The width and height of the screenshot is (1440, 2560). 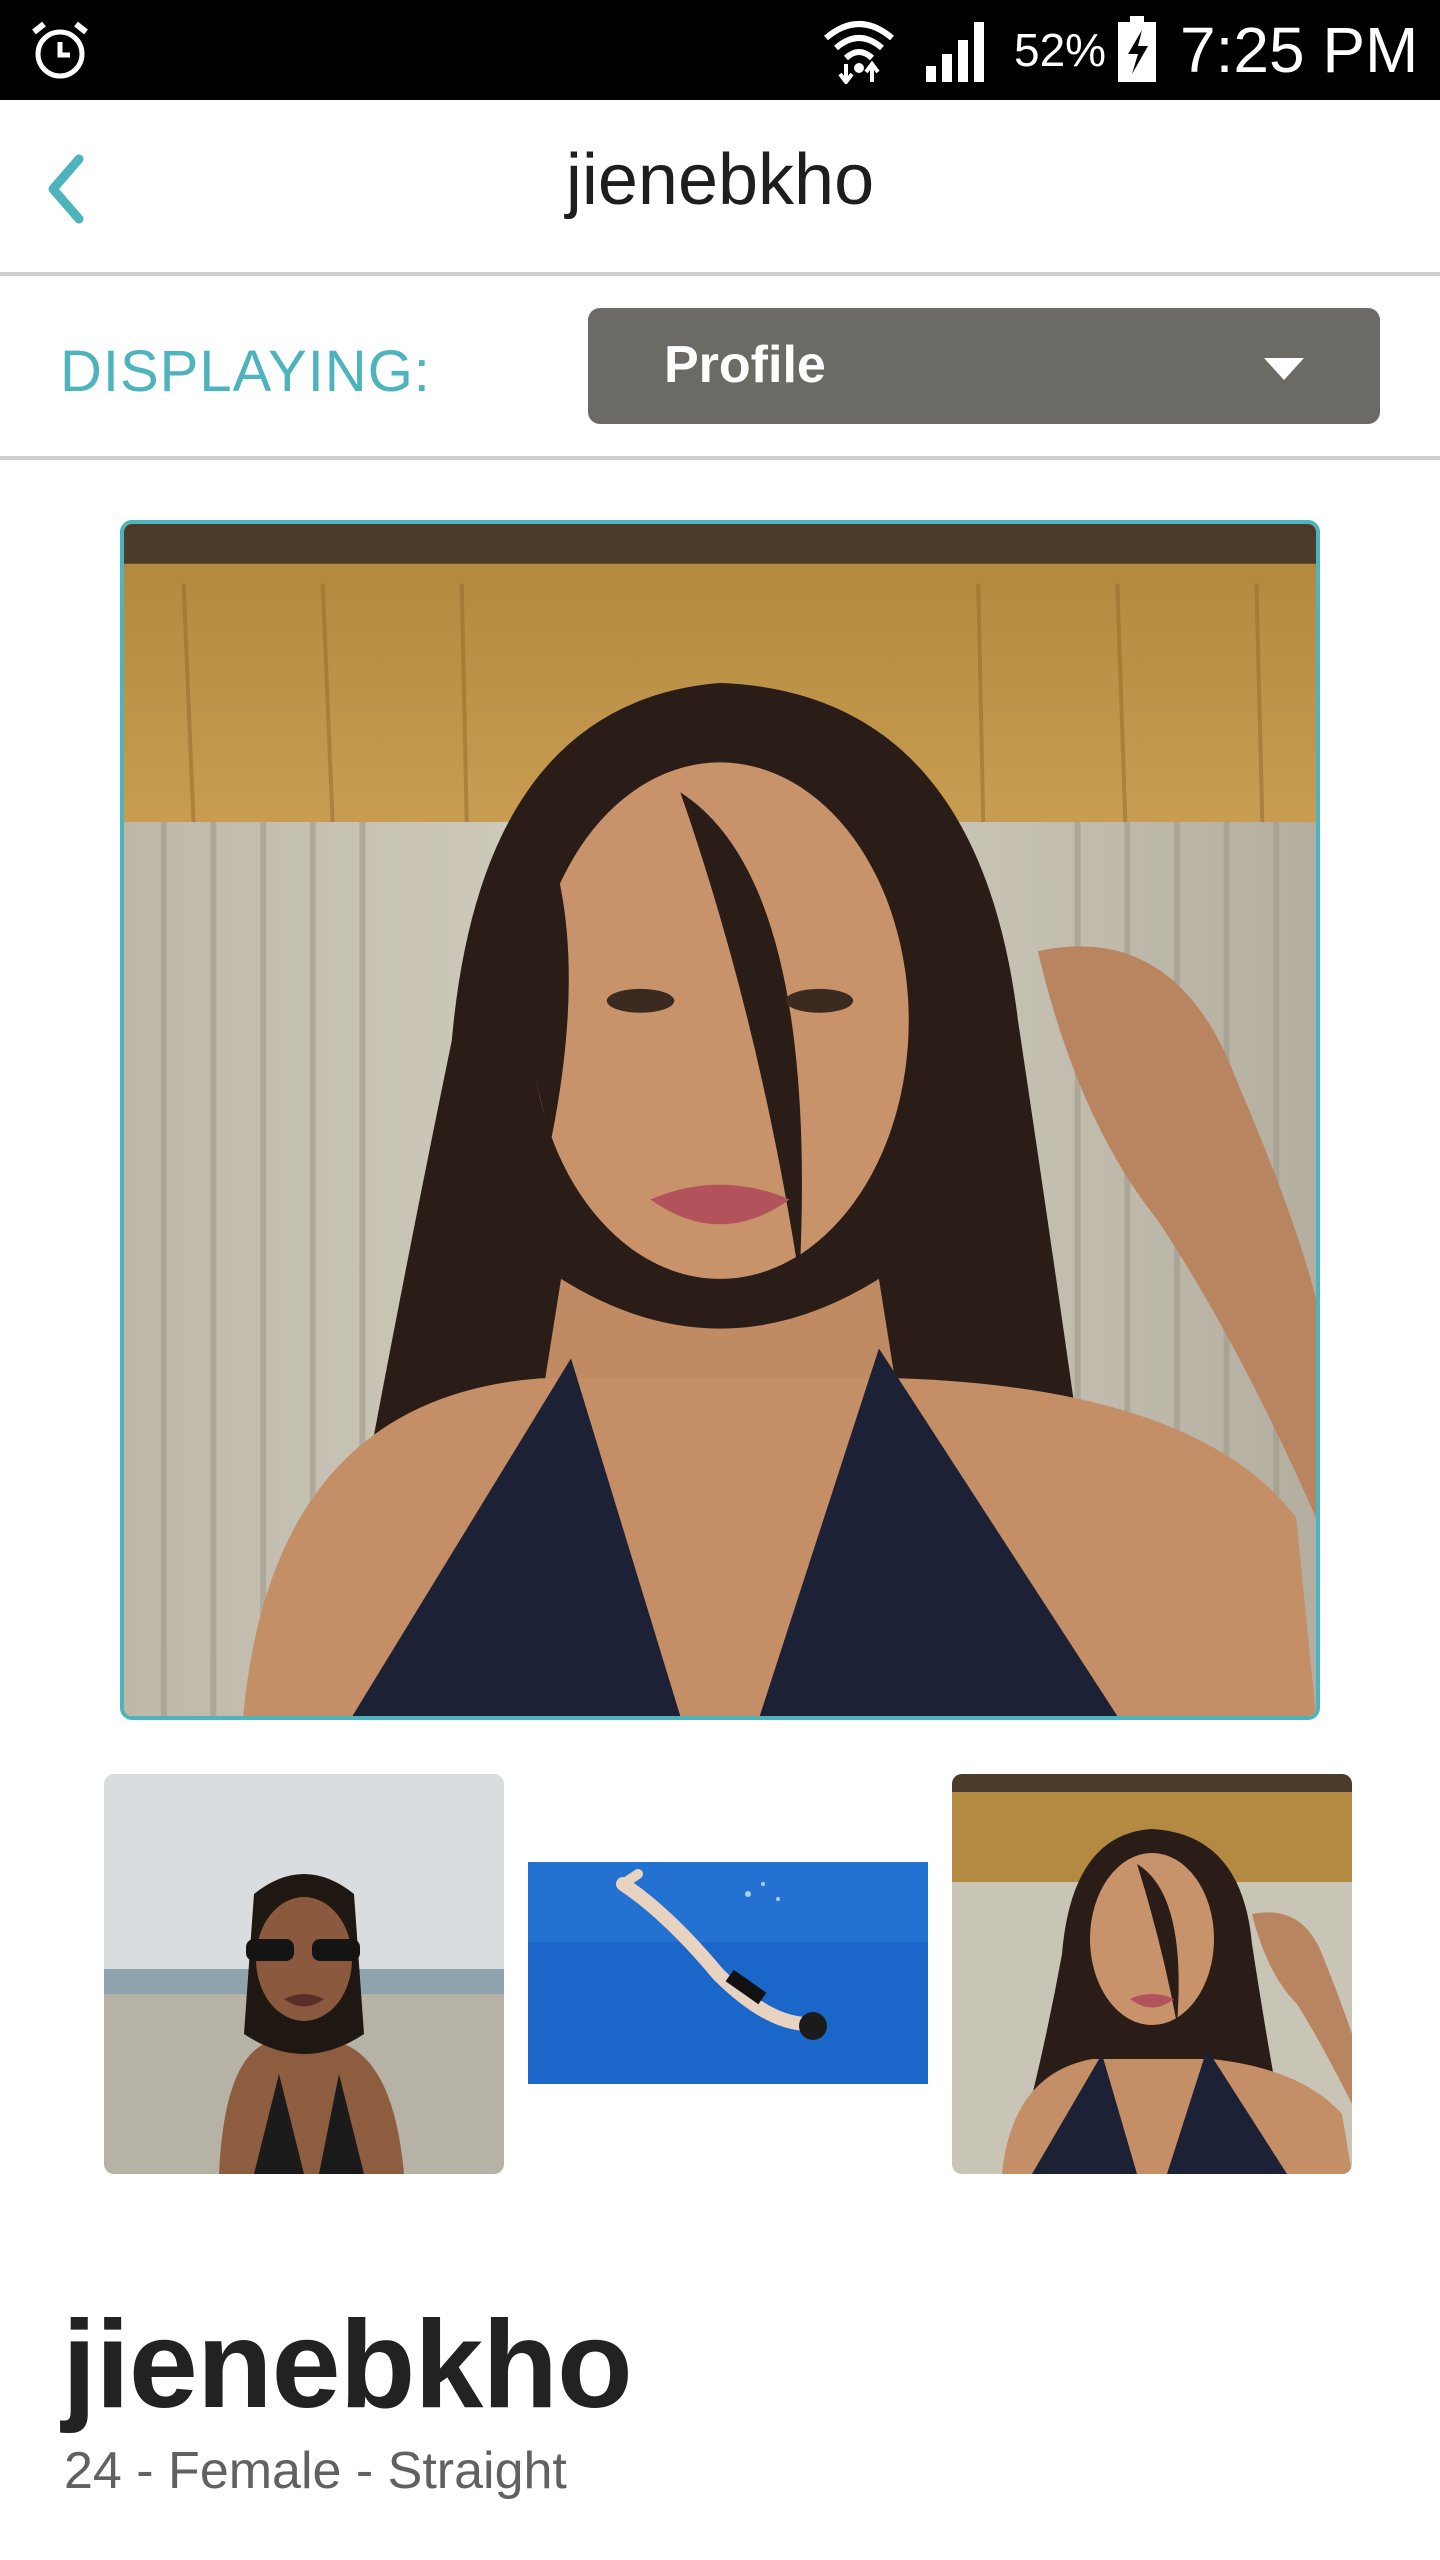 I want to click on page-title: jienebkho, so click(x=720, y=180).